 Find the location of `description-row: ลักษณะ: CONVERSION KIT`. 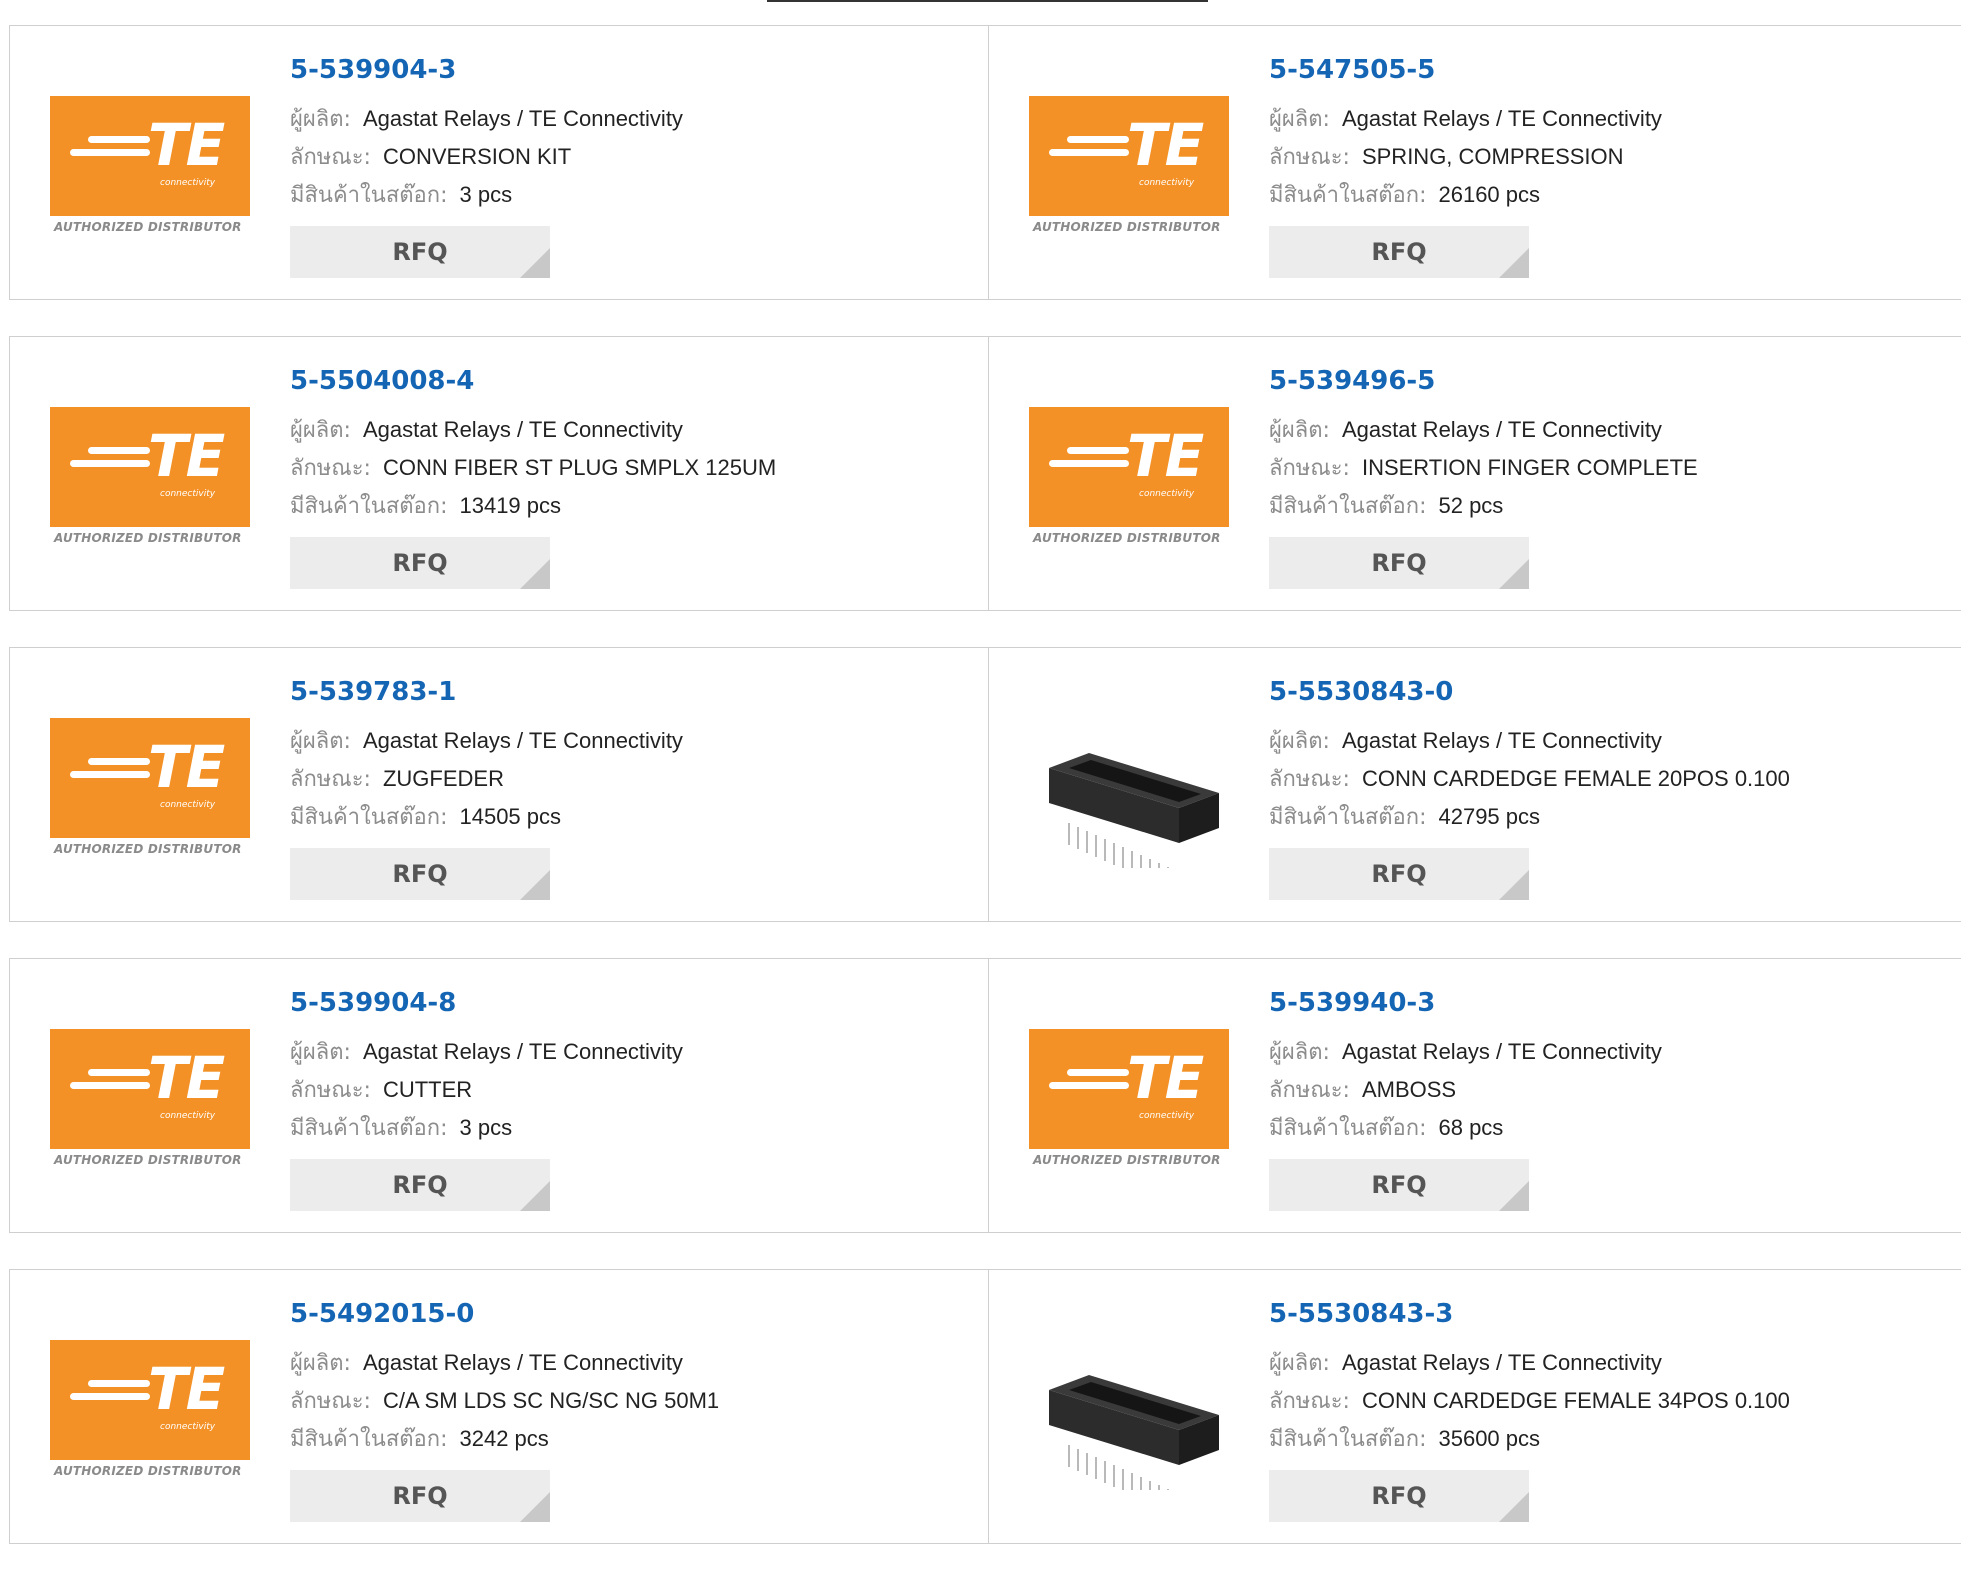

description-row: ลักษณะ: CONVERSION KIT is located at coordinates (486, 157).